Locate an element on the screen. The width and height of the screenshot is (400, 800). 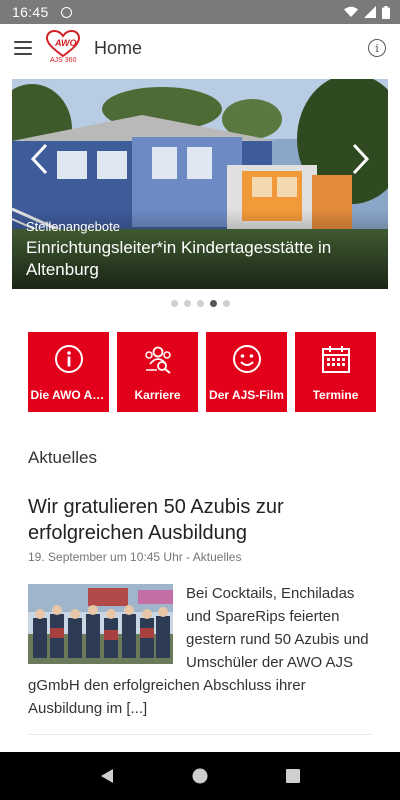
status-time: 16:45 is located at coordinates (30, 12).